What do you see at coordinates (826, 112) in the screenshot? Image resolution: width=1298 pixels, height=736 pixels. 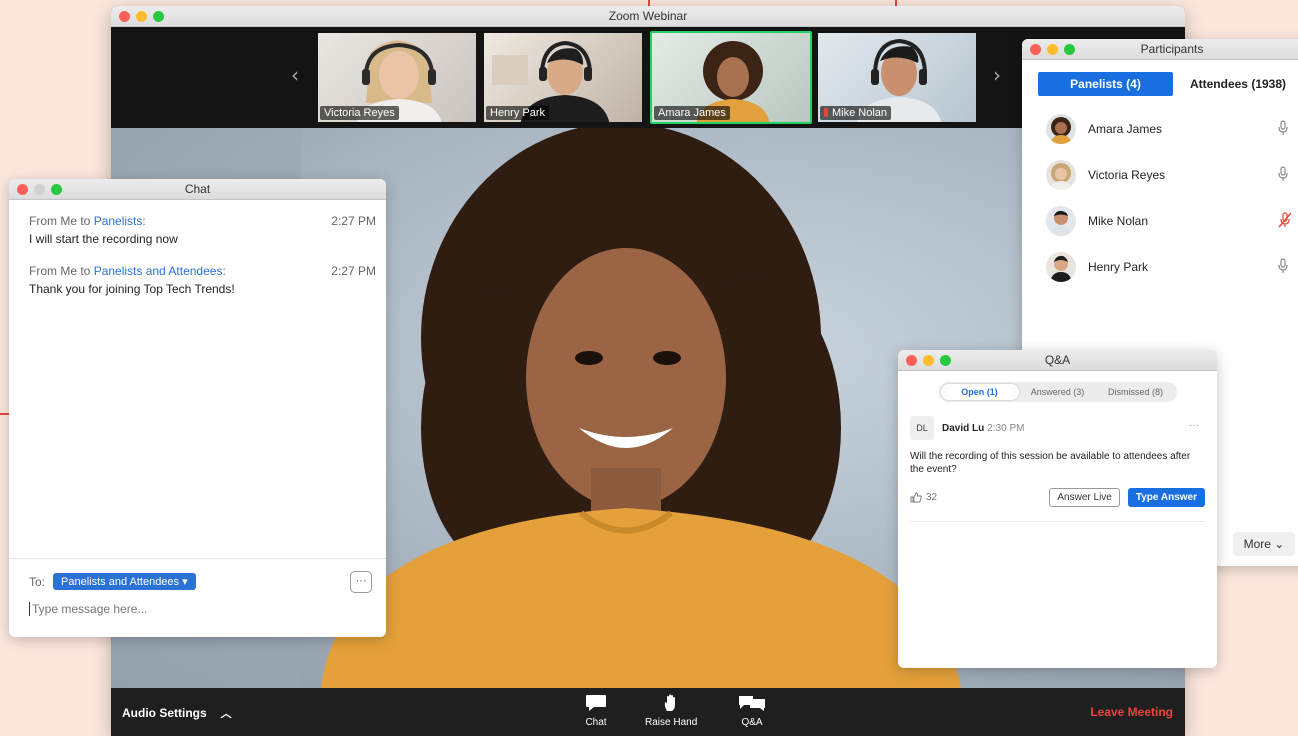 I see `muted-indicator-icon` at bounding box center [826, 112].